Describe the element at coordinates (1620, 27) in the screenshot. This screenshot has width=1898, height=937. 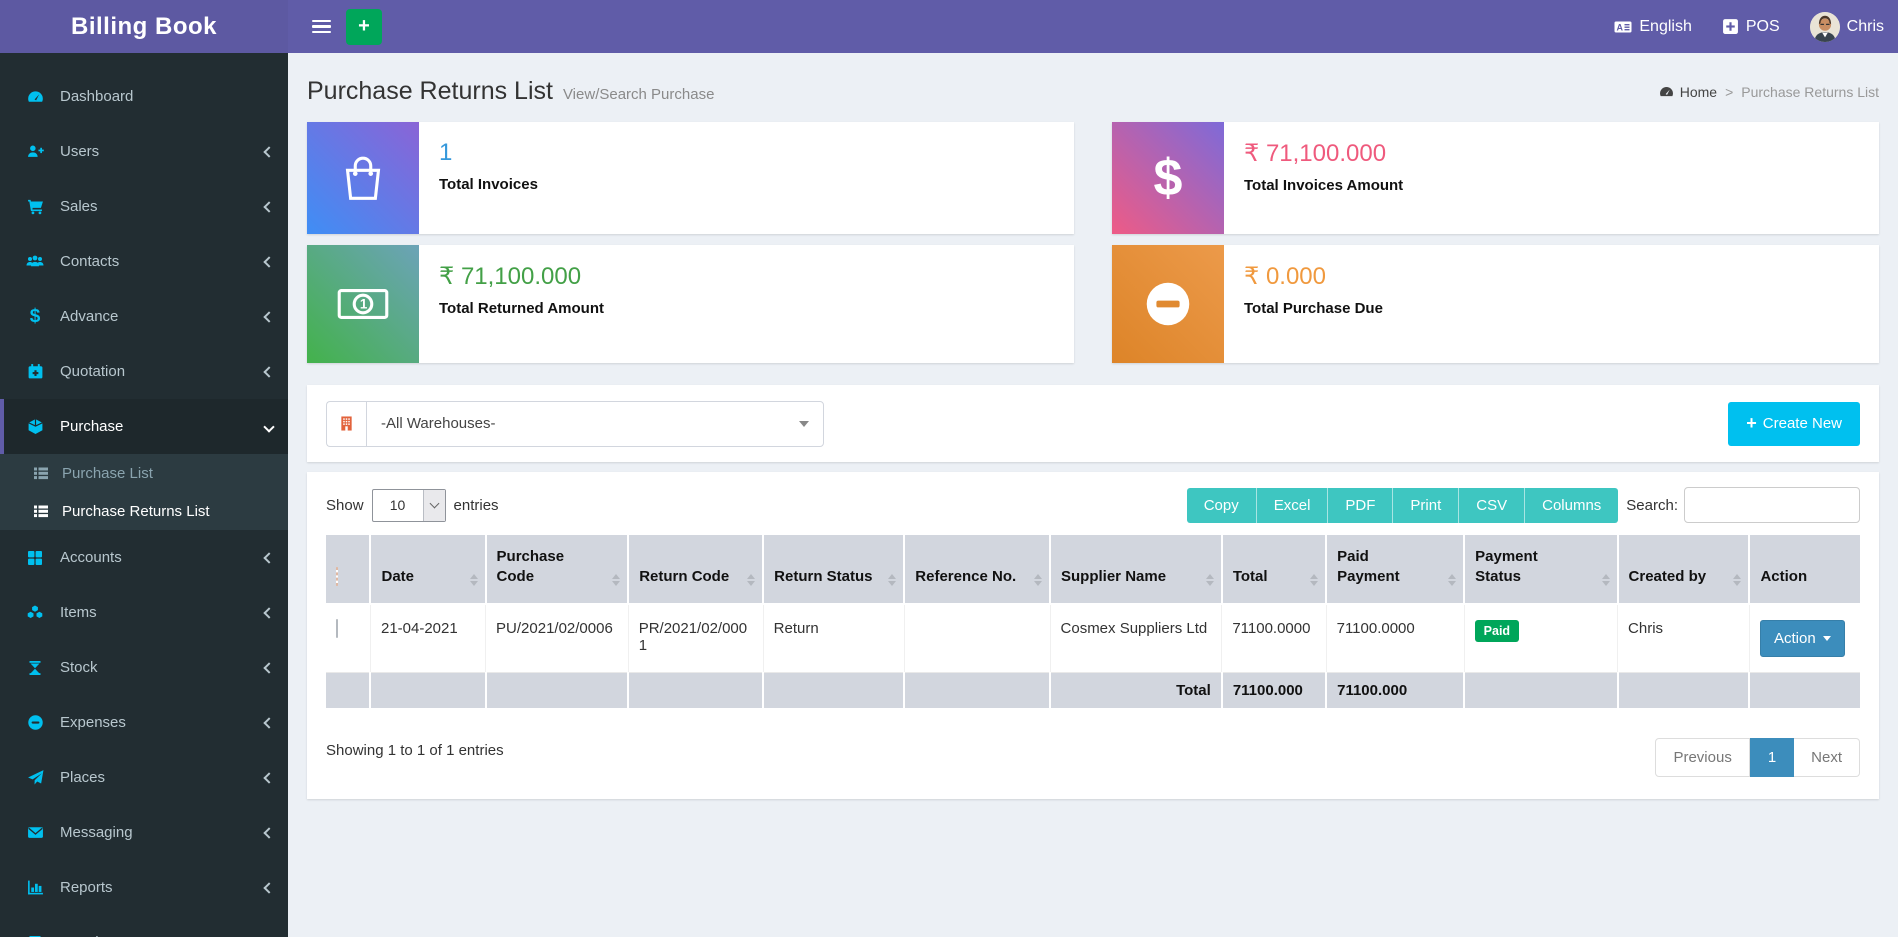
I see `svg-text: A` at that location.